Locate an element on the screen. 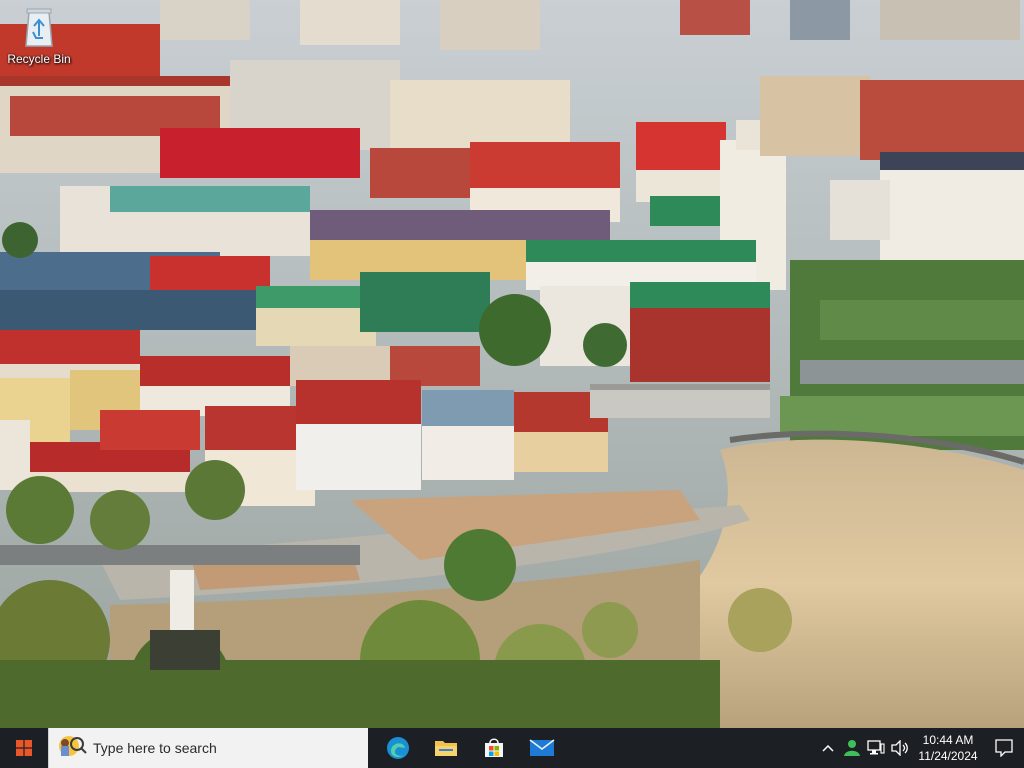  taskbar-store-button is located at coordinates (494, 748).